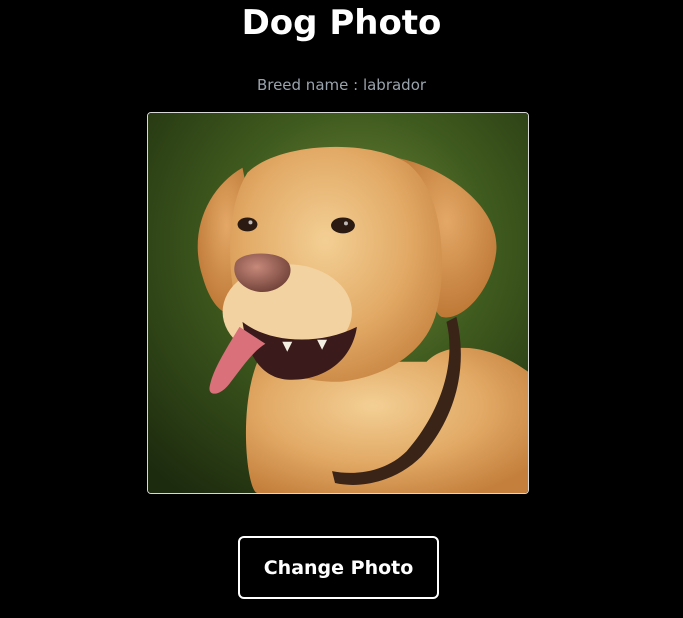 This screenshot has width=683, height=618. Describe the element at coordinates (341, 85) in the screenshot. I see `breed-name-label: Breed name : labrador` at that location.